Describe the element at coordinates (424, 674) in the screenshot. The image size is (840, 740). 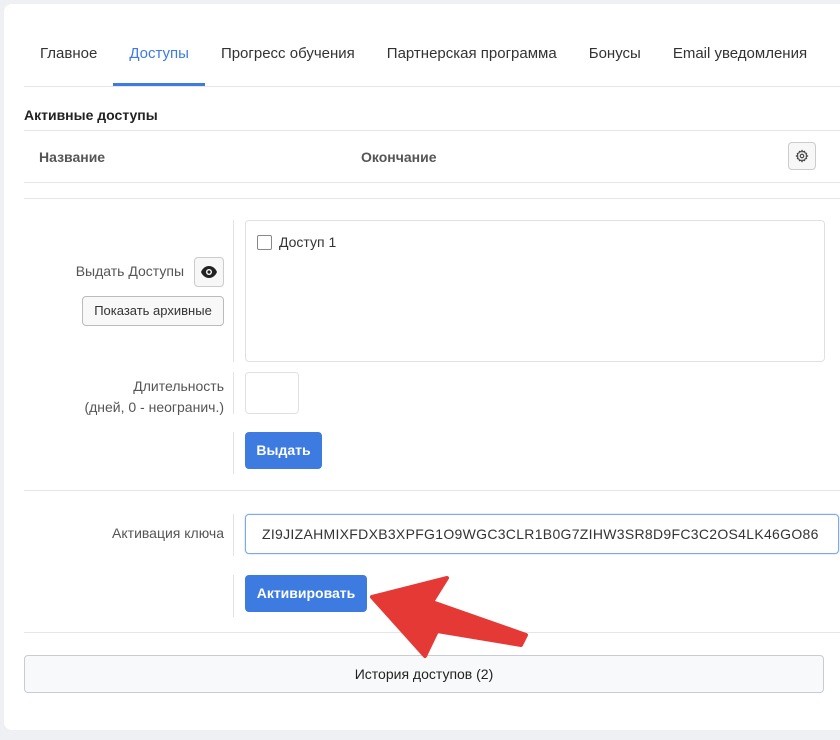
I see `access-history-button: История доступов (2)` at that location.